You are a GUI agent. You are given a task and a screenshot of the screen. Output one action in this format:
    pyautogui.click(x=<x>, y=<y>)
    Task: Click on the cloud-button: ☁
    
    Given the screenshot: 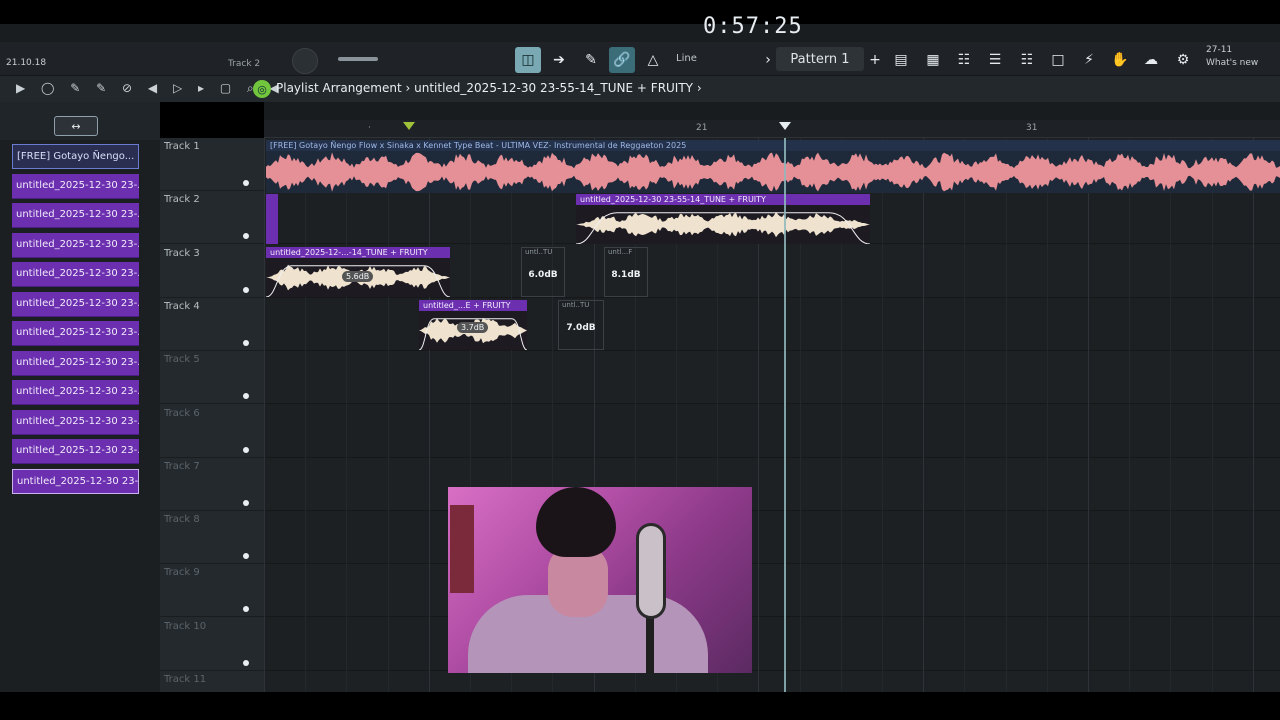 What is the action you would take?
    pyautogui.click(x=1151, y=60)
    